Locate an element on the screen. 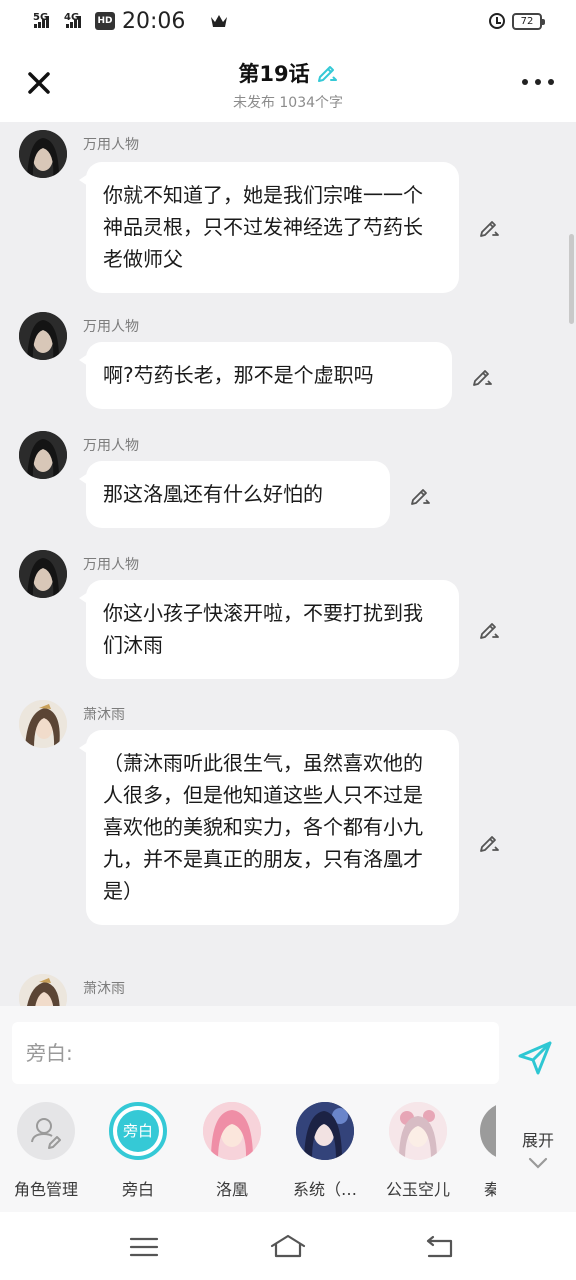 This screenshot has width=576, height=1280. role-label: 洛凰 is located at coordinates (231, 1189).